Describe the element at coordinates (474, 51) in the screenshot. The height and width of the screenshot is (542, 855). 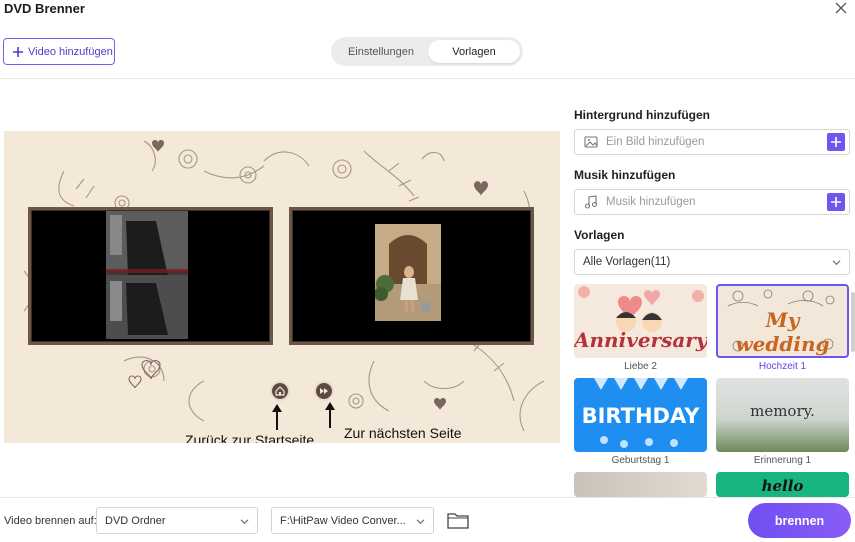
I see `tab-templates: Vorlagen` at that location.